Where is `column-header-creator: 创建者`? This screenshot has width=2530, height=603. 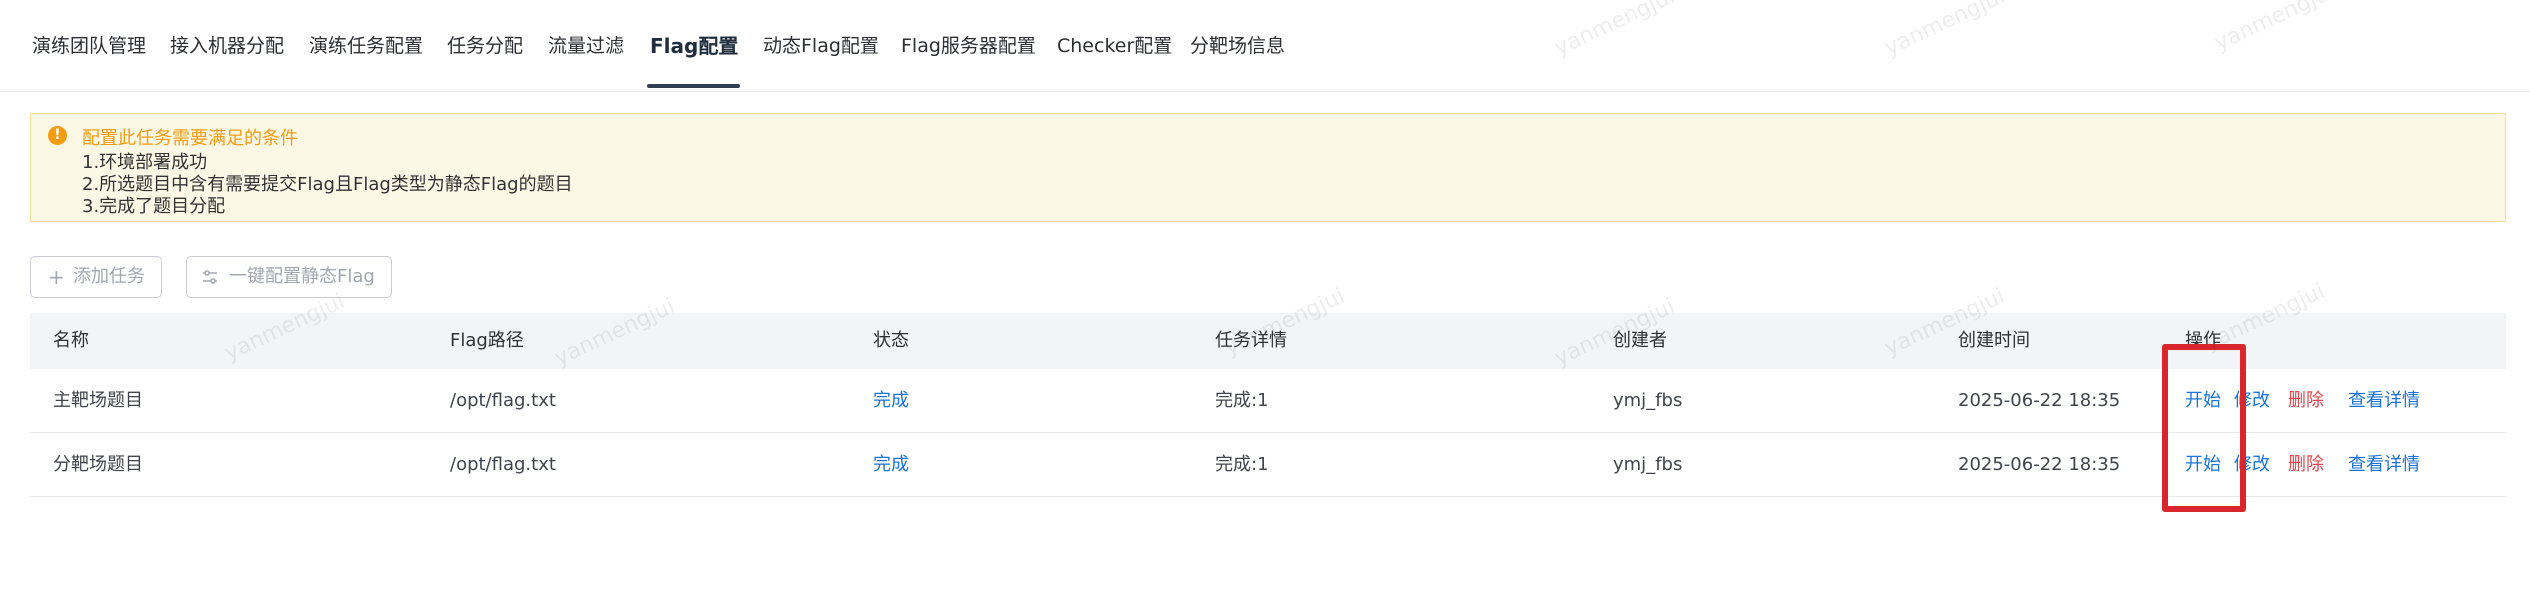
column-header-creator: 创建者 is located at coordinates (1640, 341).